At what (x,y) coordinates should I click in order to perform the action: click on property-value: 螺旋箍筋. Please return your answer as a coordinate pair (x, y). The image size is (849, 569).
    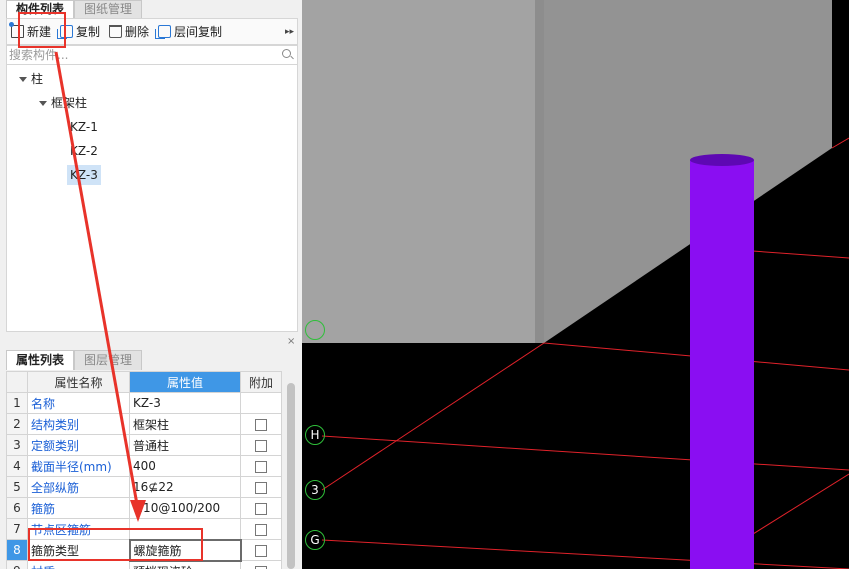
    Looking at the image, I should click on (185, 550).